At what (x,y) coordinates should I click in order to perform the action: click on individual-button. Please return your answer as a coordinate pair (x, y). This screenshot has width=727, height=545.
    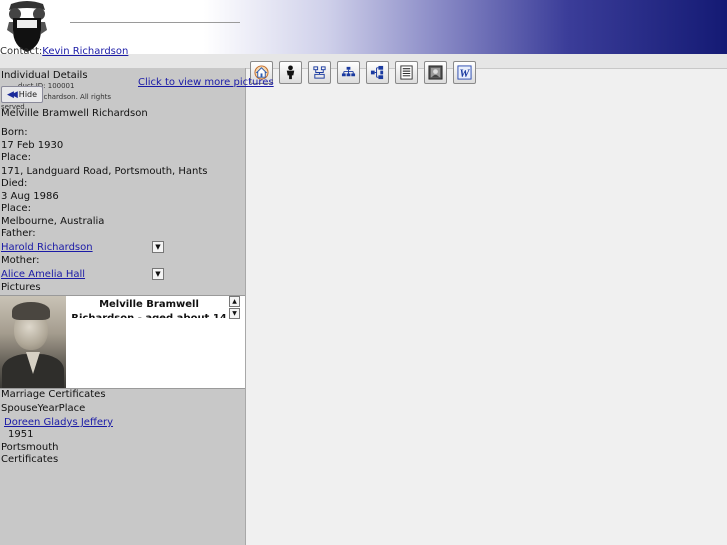
    Looking at the image, I should click on (290, 72).